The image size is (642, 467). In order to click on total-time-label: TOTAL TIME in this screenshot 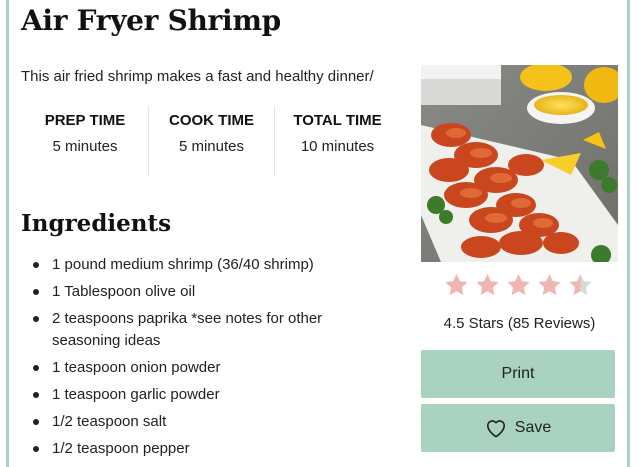, I will do `click(337, 120)`.